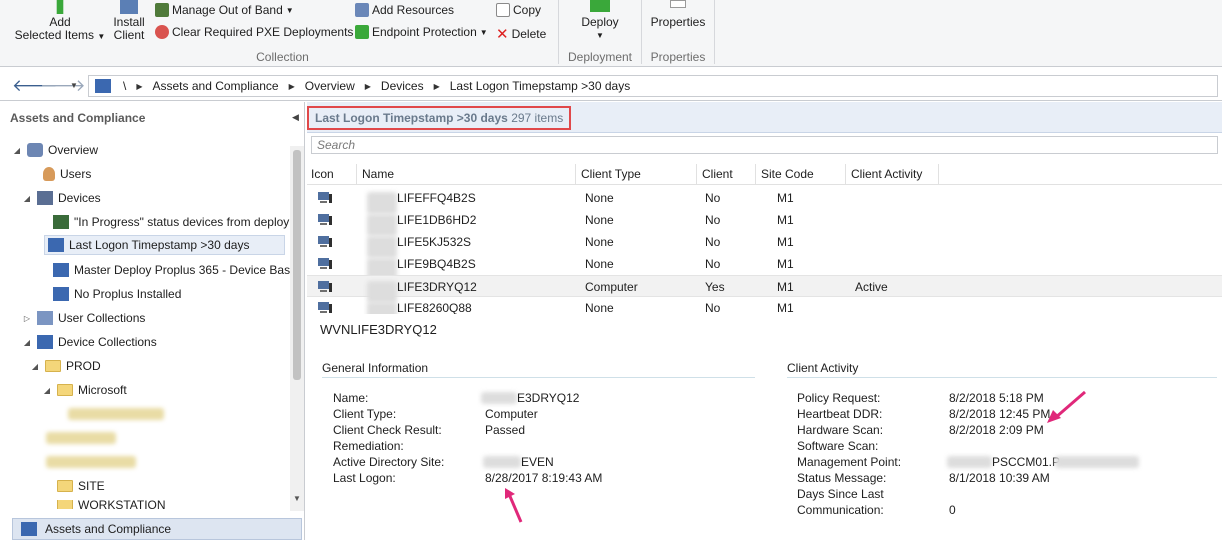 The image size is (1222, 540). I want to click on breadcrumb-item: Last Logon Timepstamp >30 days, so click(540, 86).